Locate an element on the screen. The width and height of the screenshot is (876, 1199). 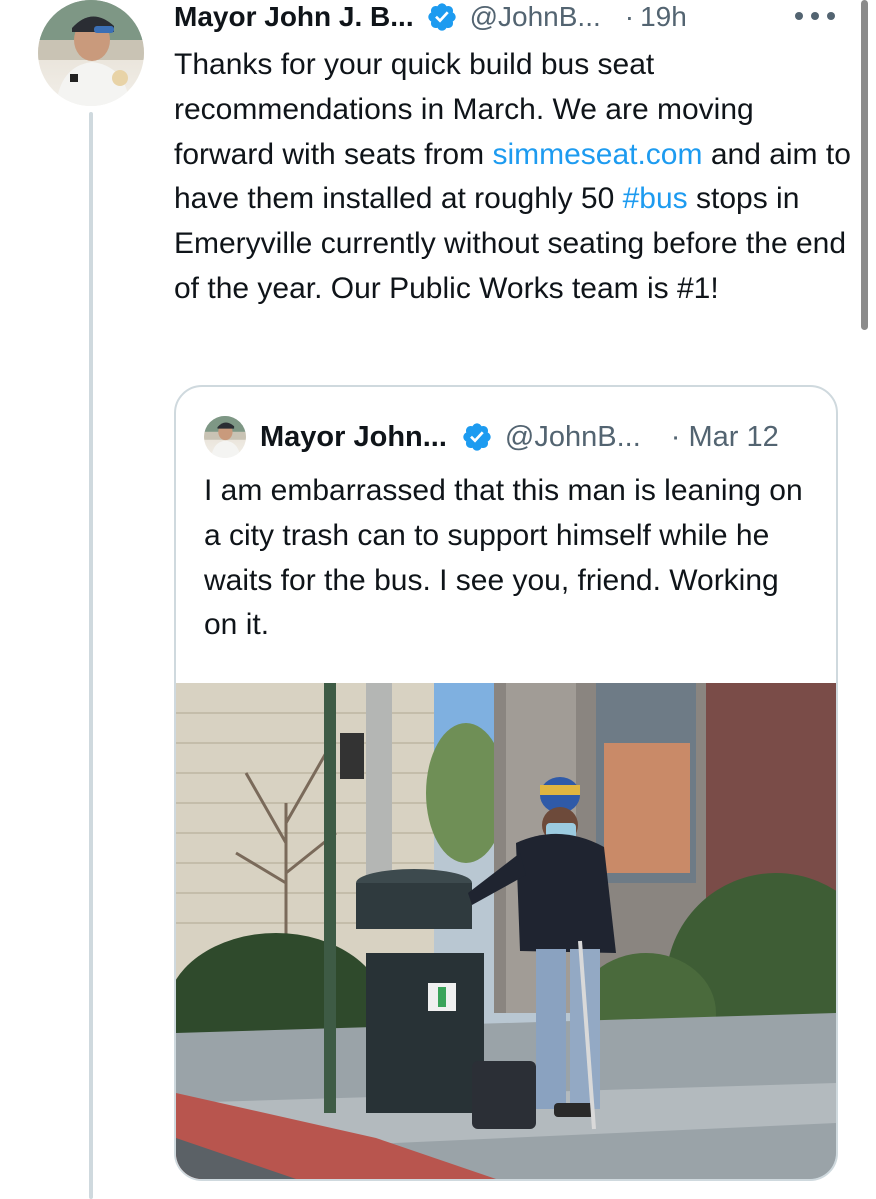
verified-badge-icon is located at coordinates (441, 17).